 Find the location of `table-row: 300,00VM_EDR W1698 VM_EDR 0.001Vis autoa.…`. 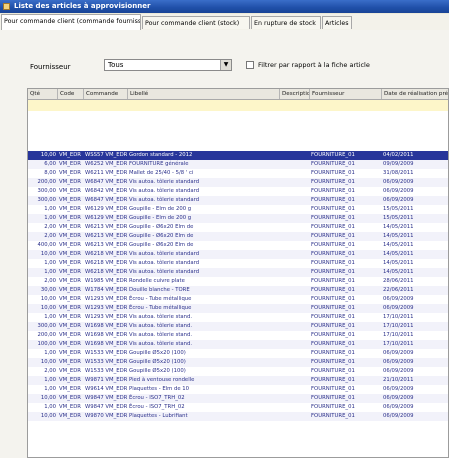

table-row: 300,00VM_EDR W1698 VM_EDR 0.001Vis autoa.… is located at coordinates (238, 326).